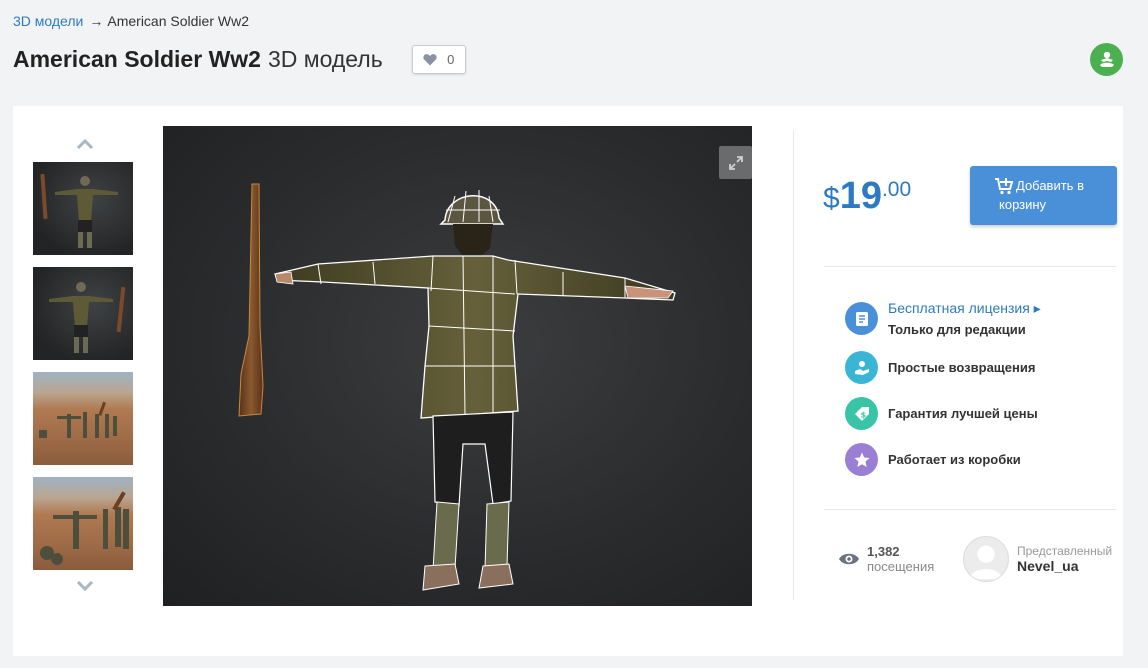 This screenshot has height=668, width=1148. I want to click on avatar, so click(986, 559).